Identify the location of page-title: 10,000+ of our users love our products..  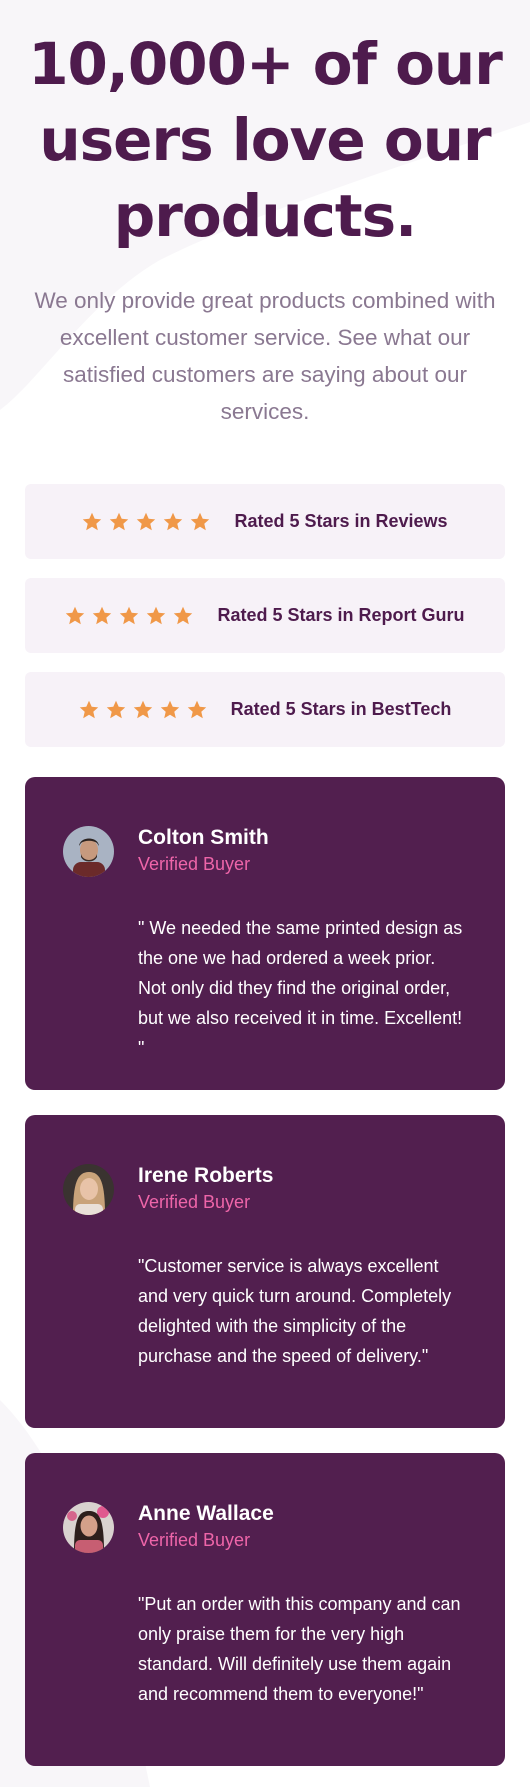
(265, 127).